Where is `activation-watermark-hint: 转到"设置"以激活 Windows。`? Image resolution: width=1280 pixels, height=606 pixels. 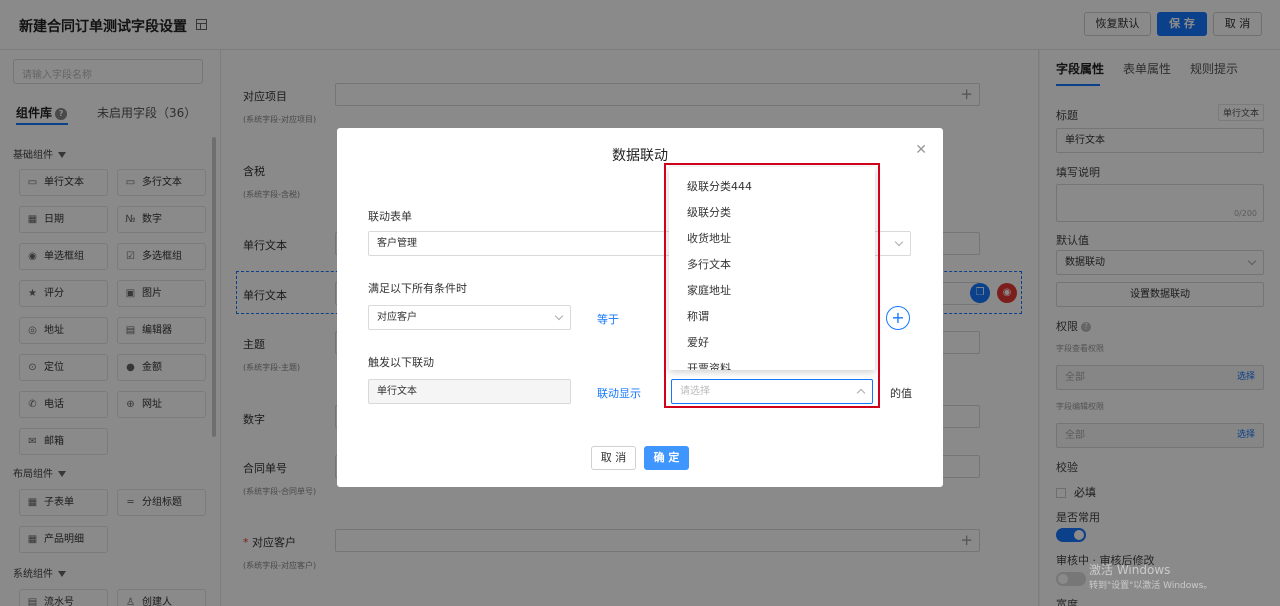 activation-watermark-hint: 转到"设置"以激活 Windows。 is located at coordinates (1151, 586).